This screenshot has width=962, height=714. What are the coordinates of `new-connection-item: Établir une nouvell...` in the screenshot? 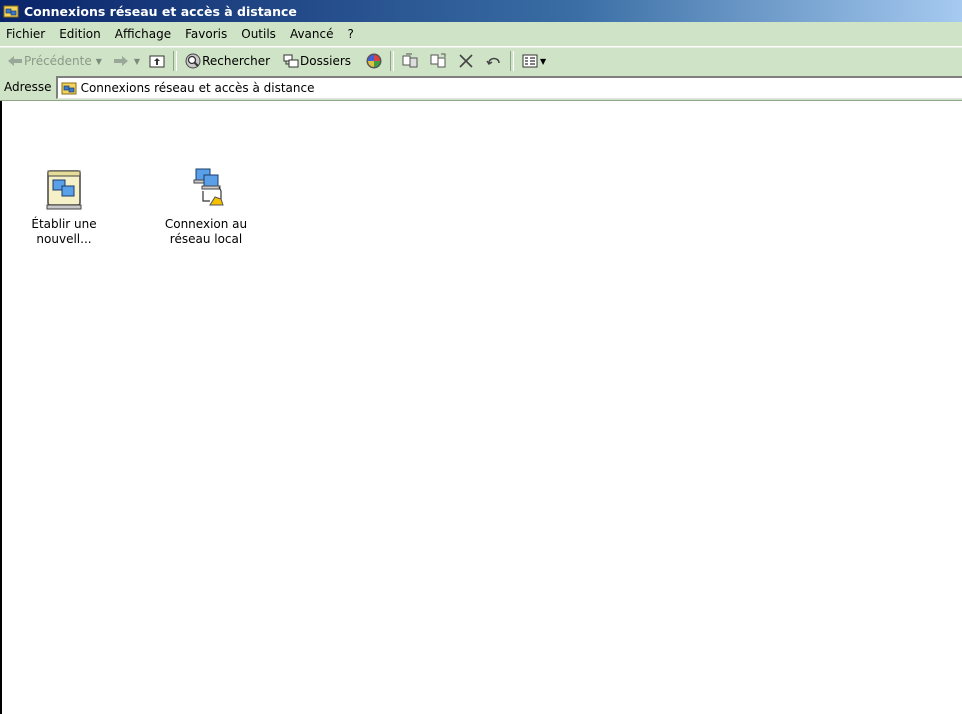 It's located at (64, 207).